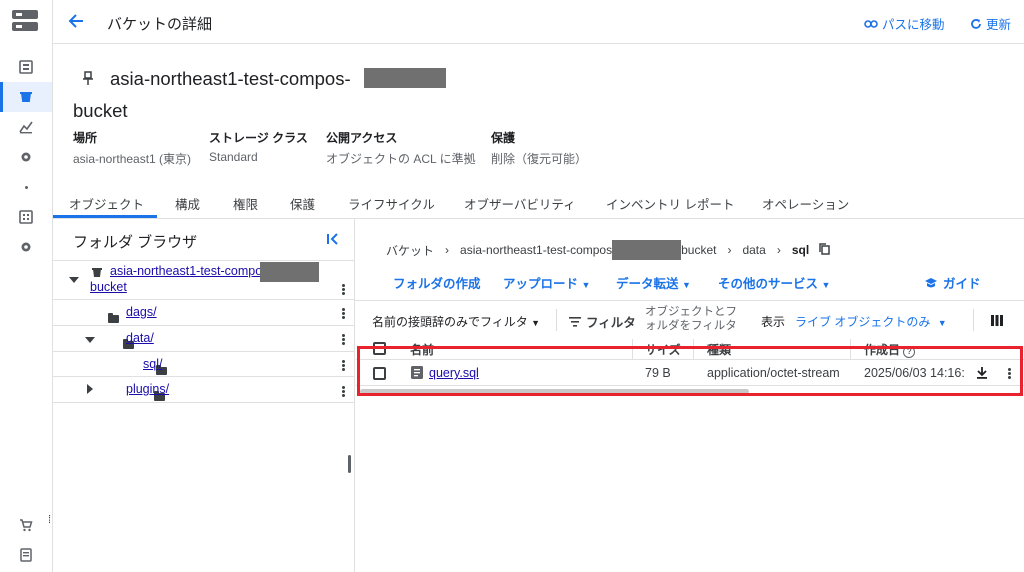 This screenshot has height=572, width=1024. What do you see at coordinates (401, 159) in the screenshot?
I see `info-value-public-access: オブジェクトの ACL に準拠` at bounding box center [401, 159].